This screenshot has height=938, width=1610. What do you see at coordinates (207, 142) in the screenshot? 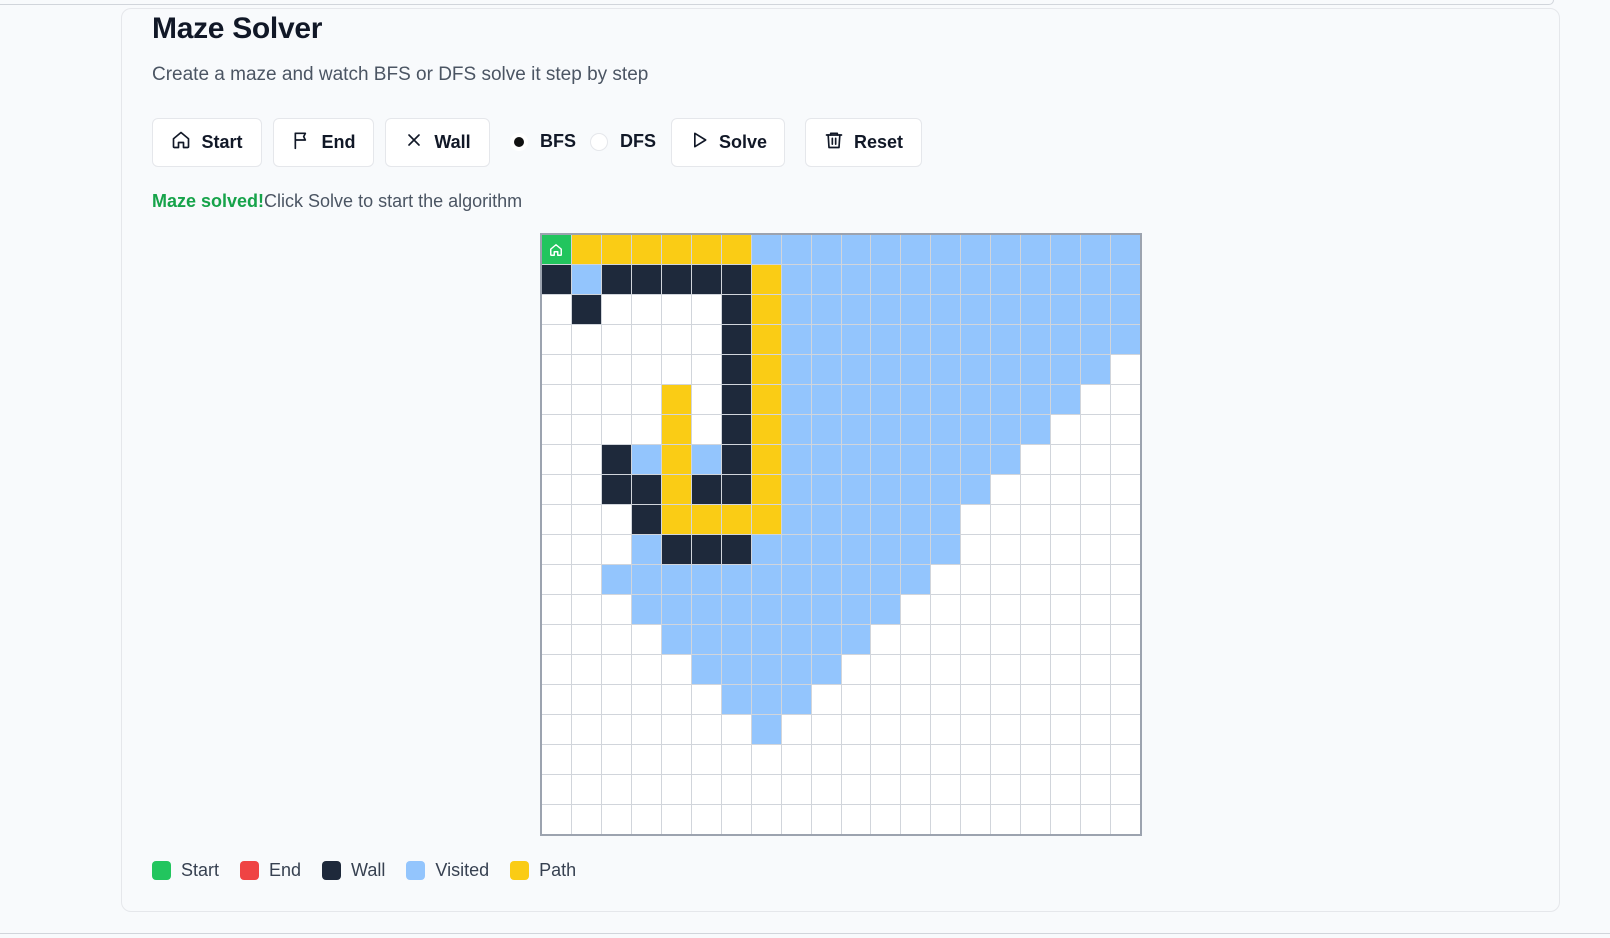
I see `start-tool-button: Start` at bounding box center [207, 142].